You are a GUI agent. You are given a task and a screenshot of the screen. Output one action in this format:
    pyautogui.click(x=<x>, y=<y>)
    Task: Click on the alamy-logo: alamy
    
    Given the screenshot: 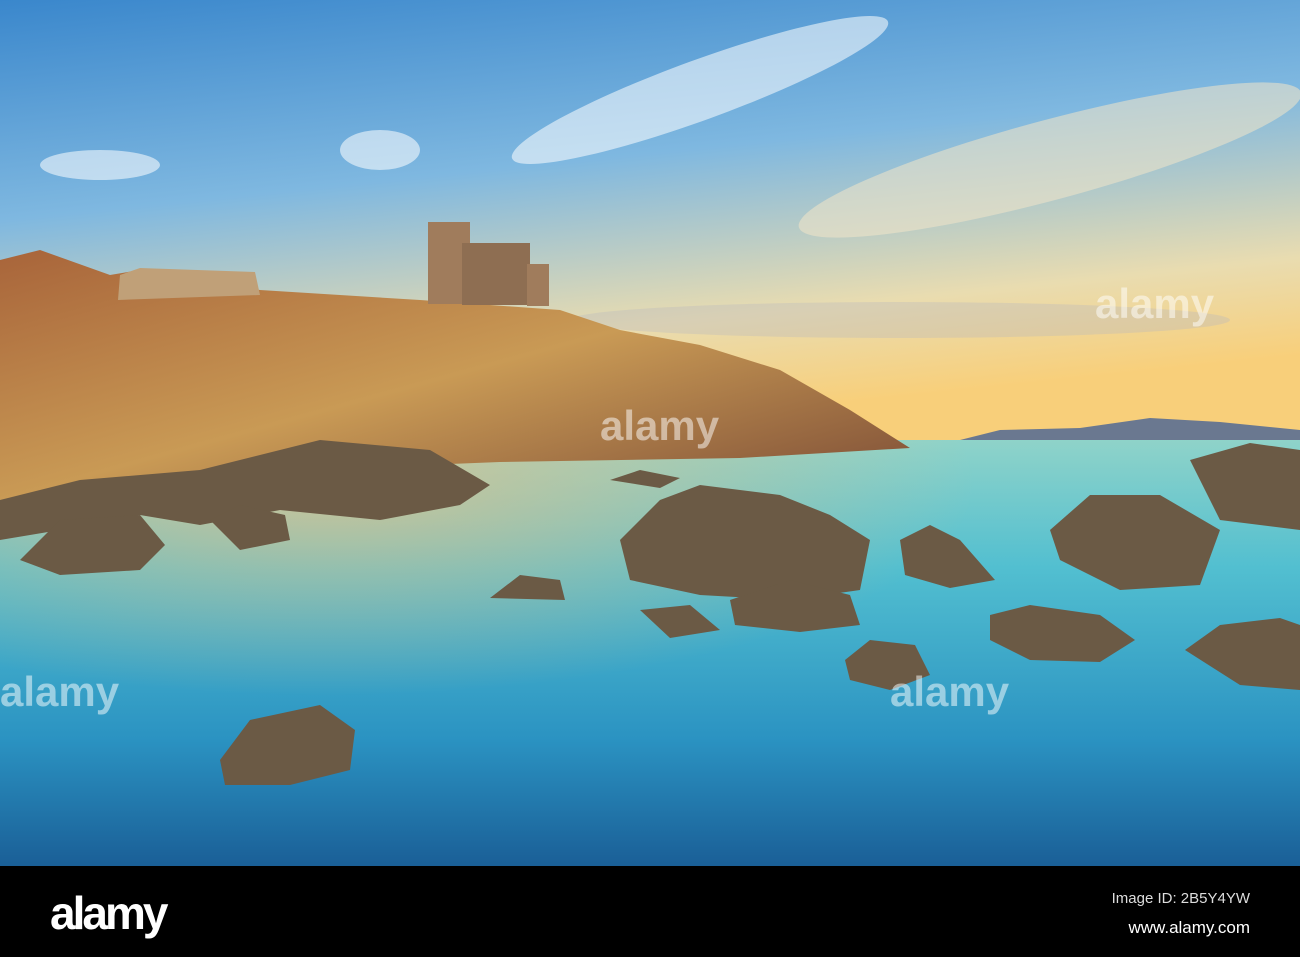 What is the action you would take?
    pyautogui.click(x=109, y=913)
    